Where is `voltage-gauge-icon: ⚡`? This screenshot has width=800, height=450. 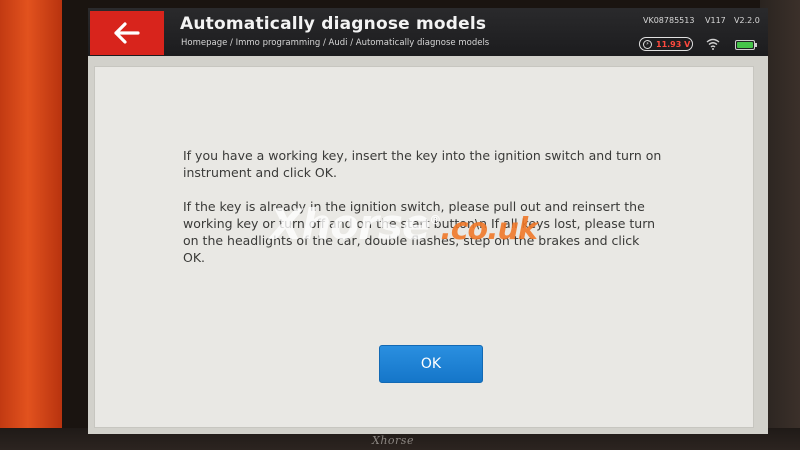
voltage-gauge-icon: ⚡ is located at coordinates (647, 44).